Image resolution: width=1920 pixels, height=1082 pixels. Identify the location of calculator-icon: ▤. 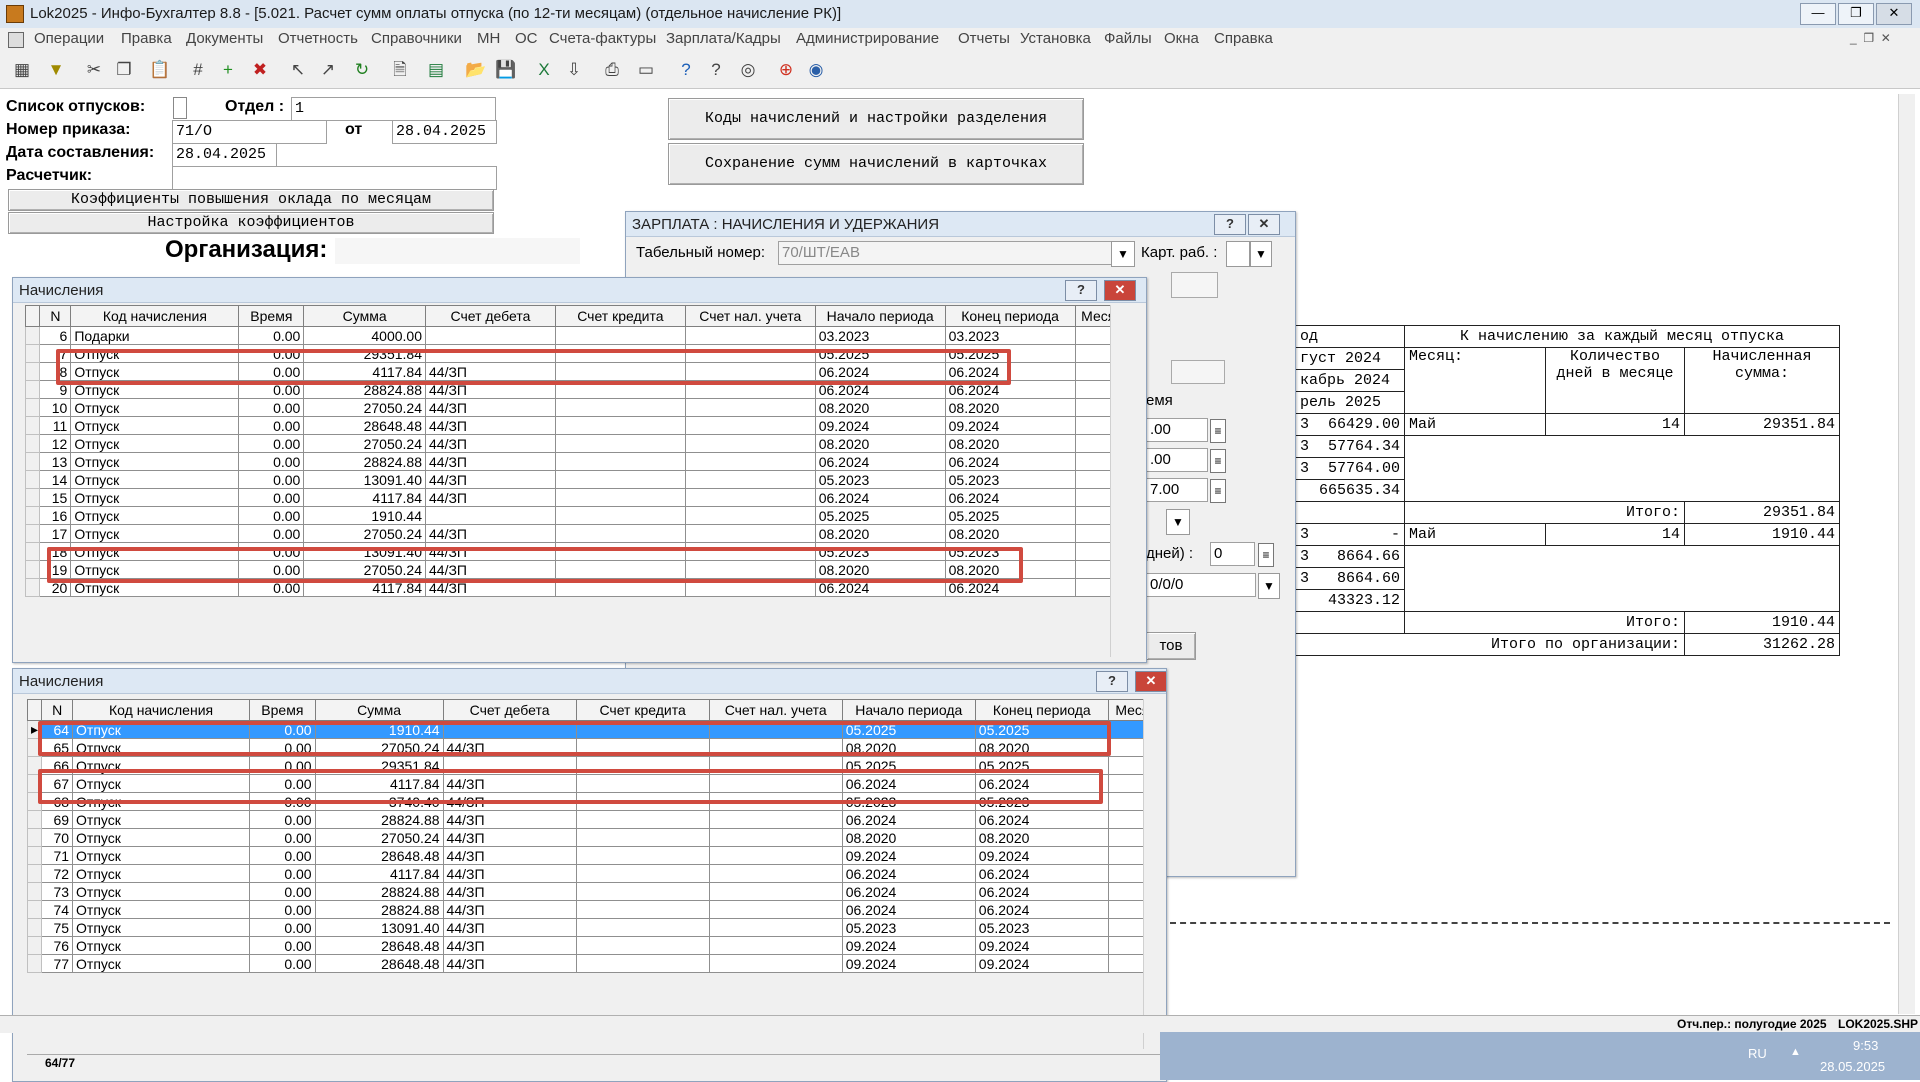
(436, 70).